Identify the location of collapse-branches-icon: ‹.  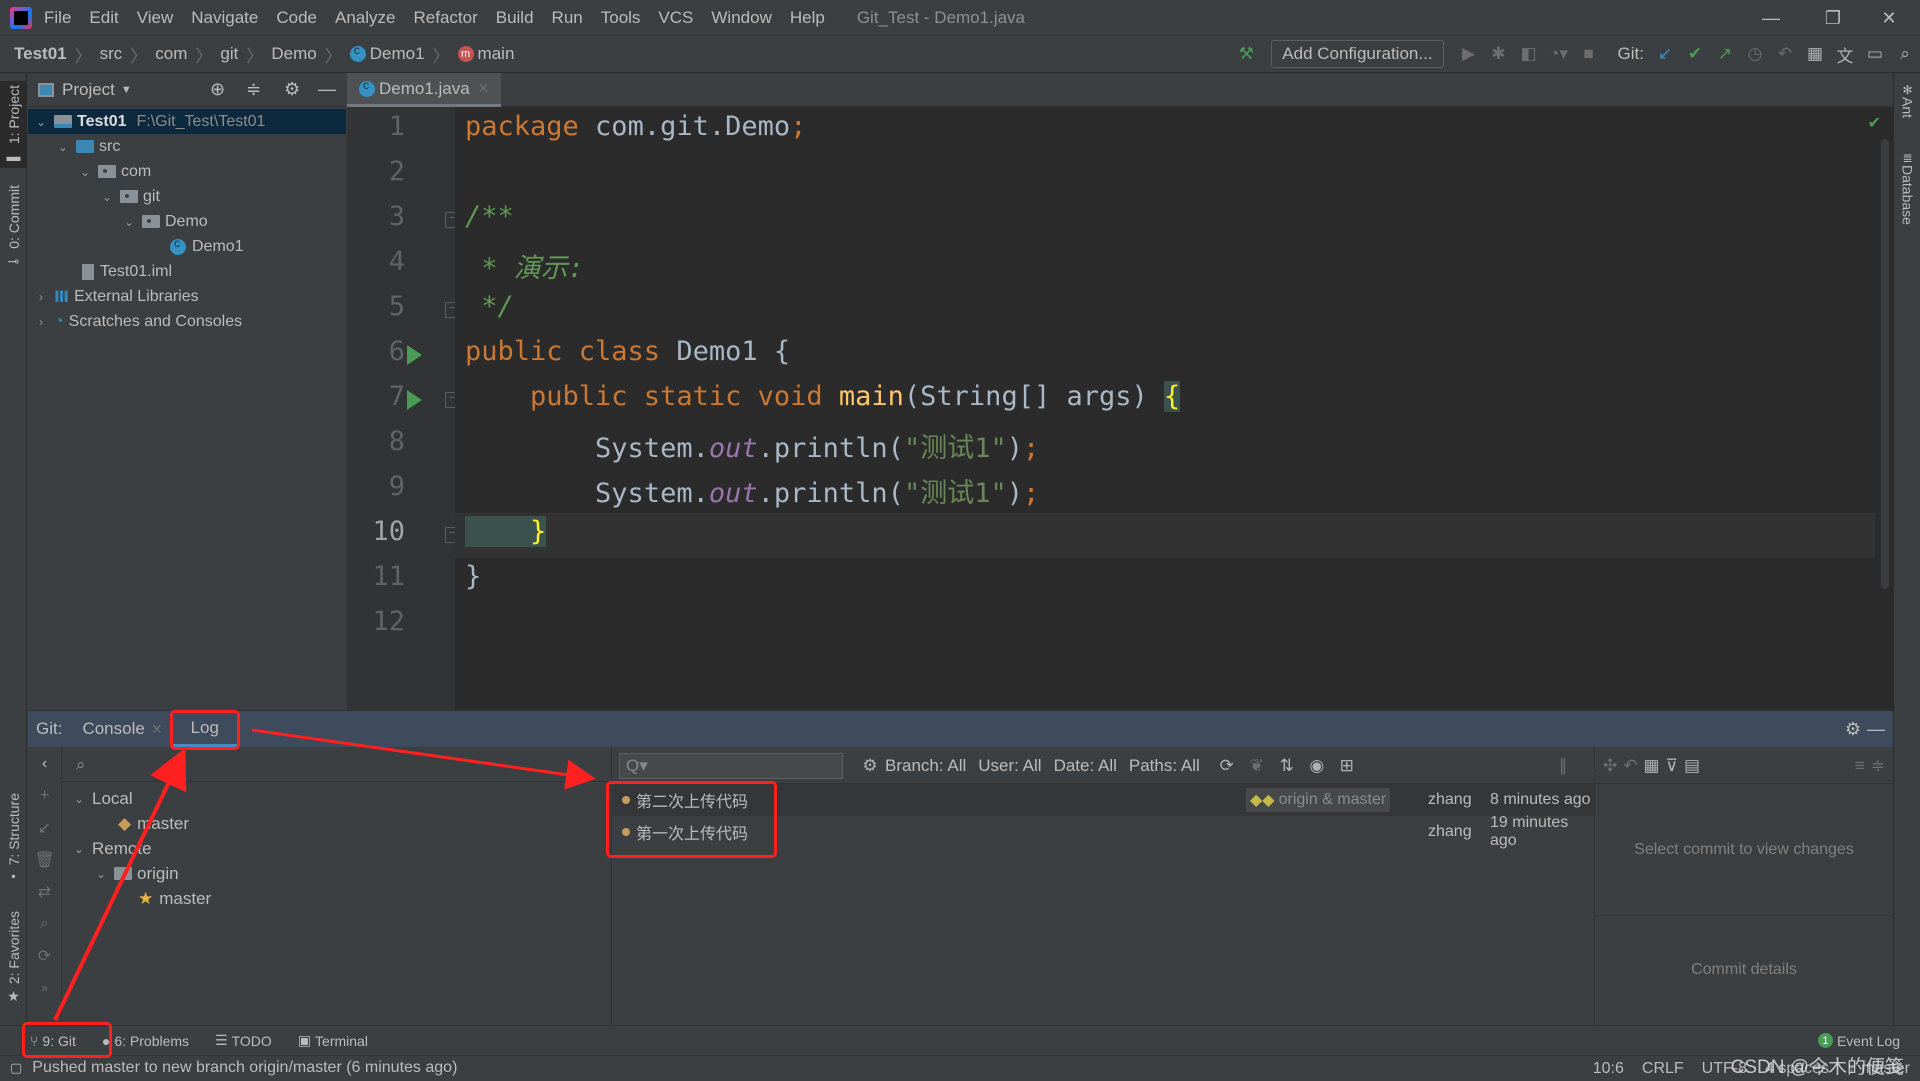
(44, 764).